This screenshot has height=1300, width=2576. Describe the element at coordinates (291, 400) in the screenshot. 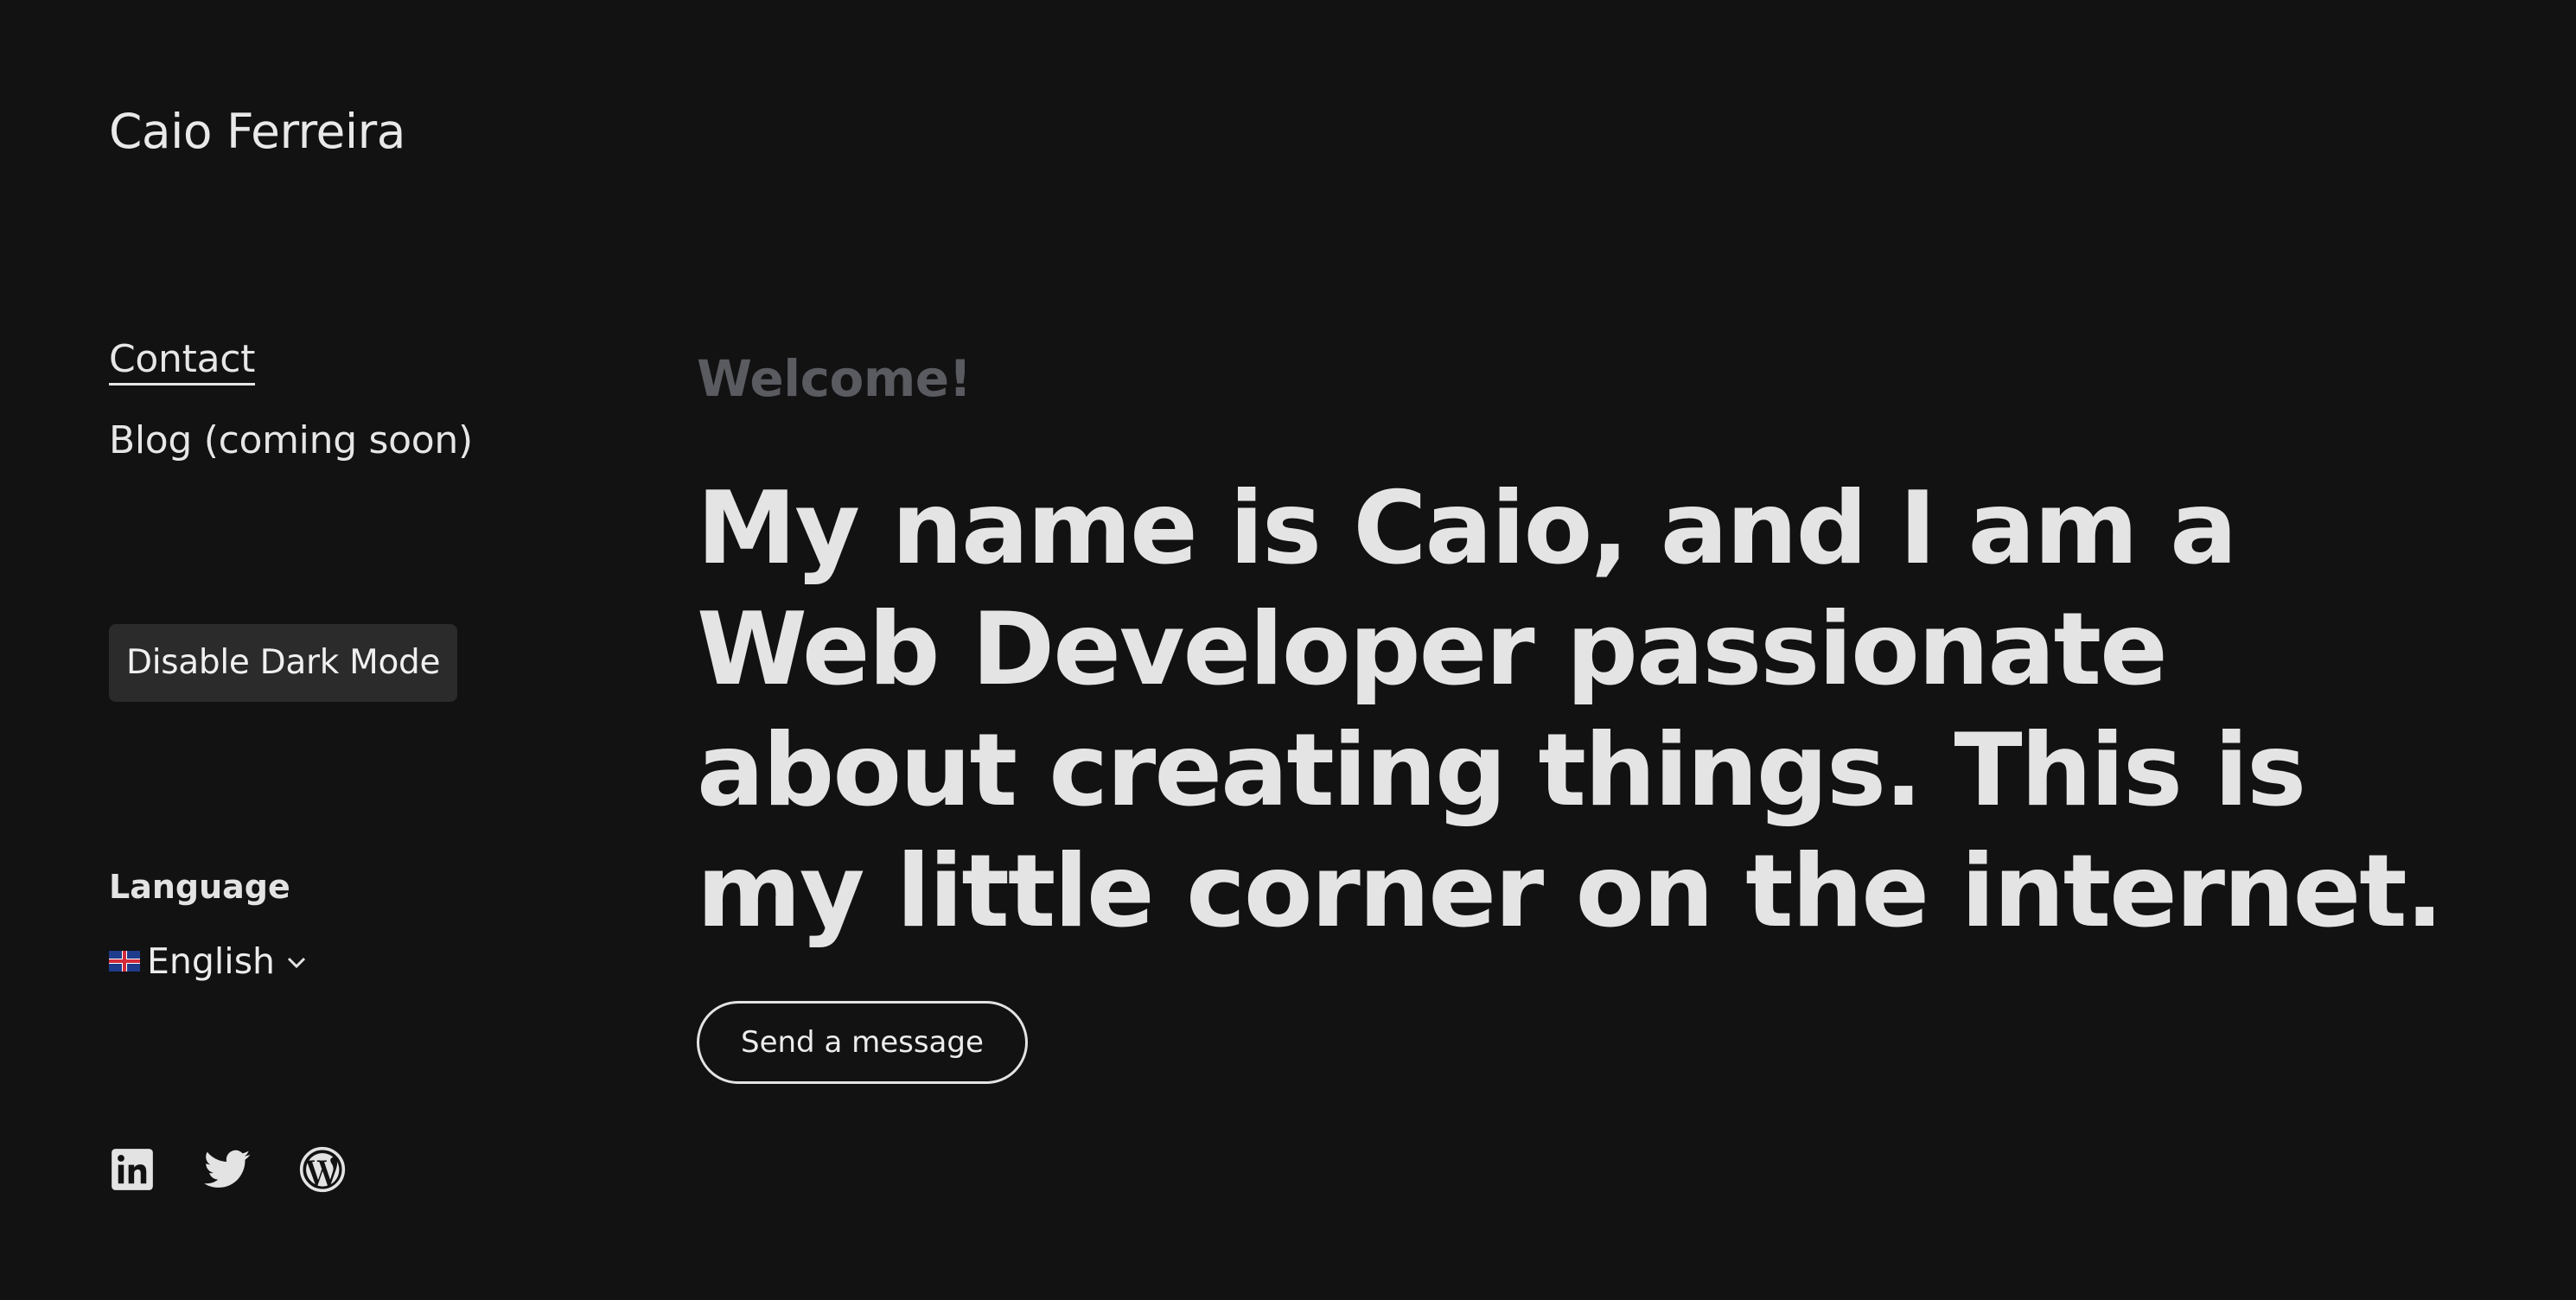

I see `main-nav: Contact Blog (coming soon)` at that location.